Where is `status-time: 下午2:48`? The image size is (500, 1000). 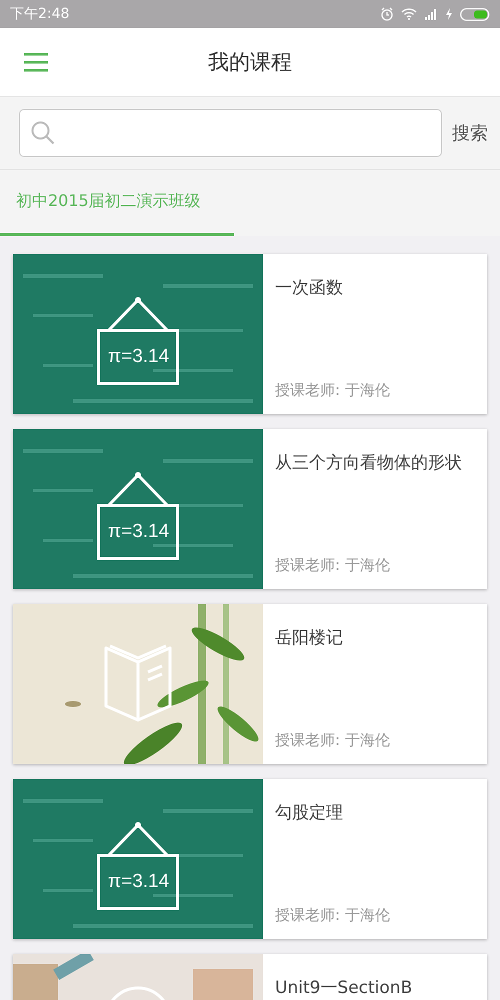
status-time: 下午2:48 is located at coordinates (40, 14).